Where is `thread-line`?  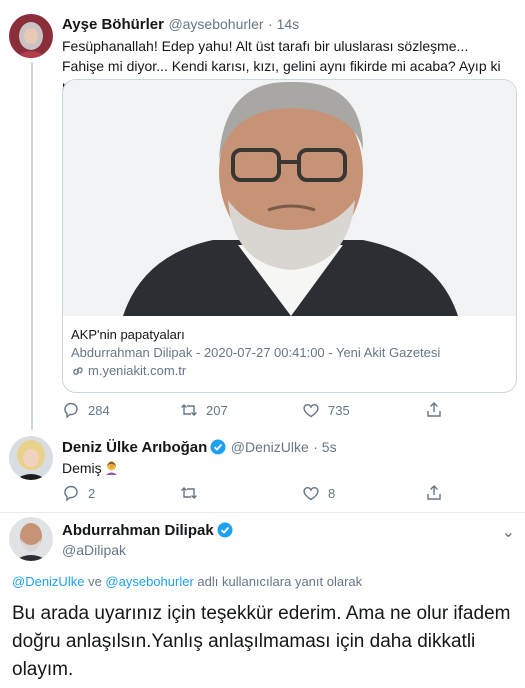 thread-line is located at coordinates (32, 246).